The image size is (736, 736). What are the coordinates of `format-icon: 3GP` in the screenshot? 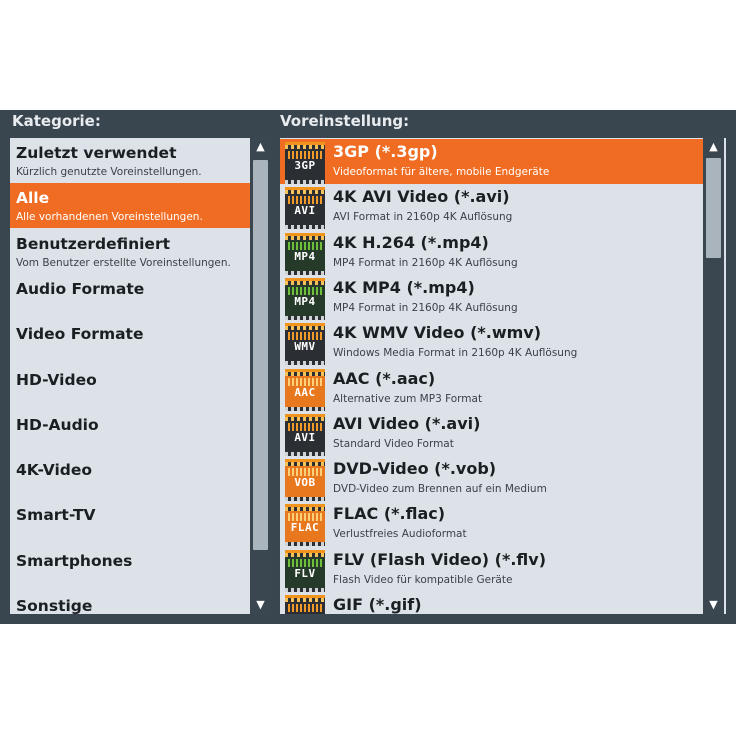 It's located at (305, 163).